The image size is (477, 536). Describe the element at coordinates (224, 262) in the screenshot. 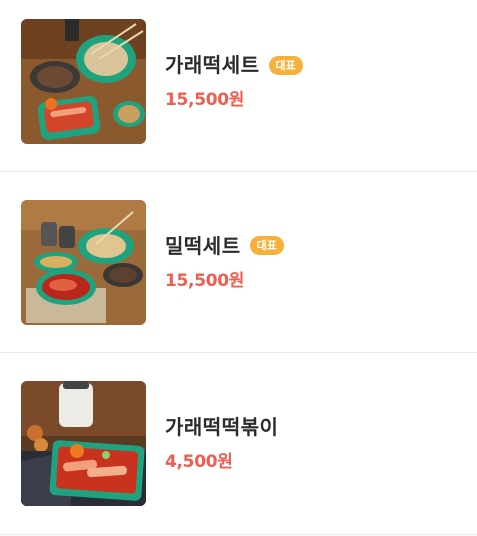

I see `menu-item-info: 밀떡세트 대표 15,500원` at that location.